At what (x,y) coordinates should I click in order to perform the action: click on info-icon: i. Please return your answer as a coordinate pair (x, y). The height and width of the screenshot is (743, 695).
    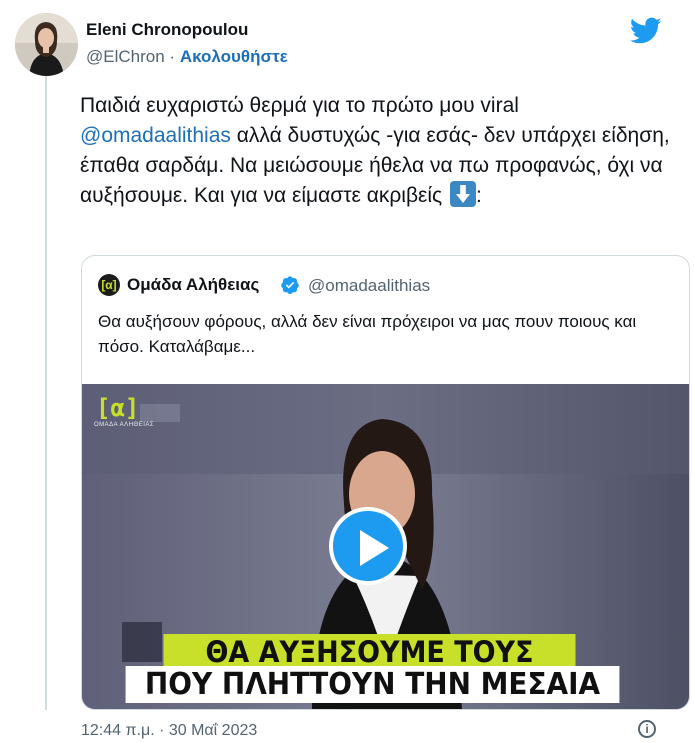
    Looking at the image, I should click on (647, 729).